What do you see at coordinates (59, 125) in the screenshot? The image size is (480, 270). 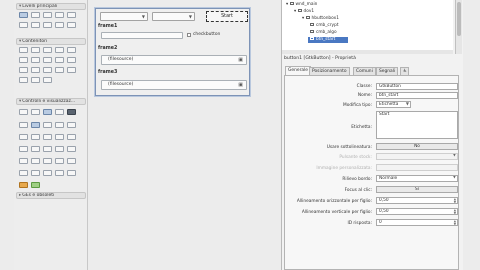 I see `text-view-tool-icon` at bounding box center [59, 125].